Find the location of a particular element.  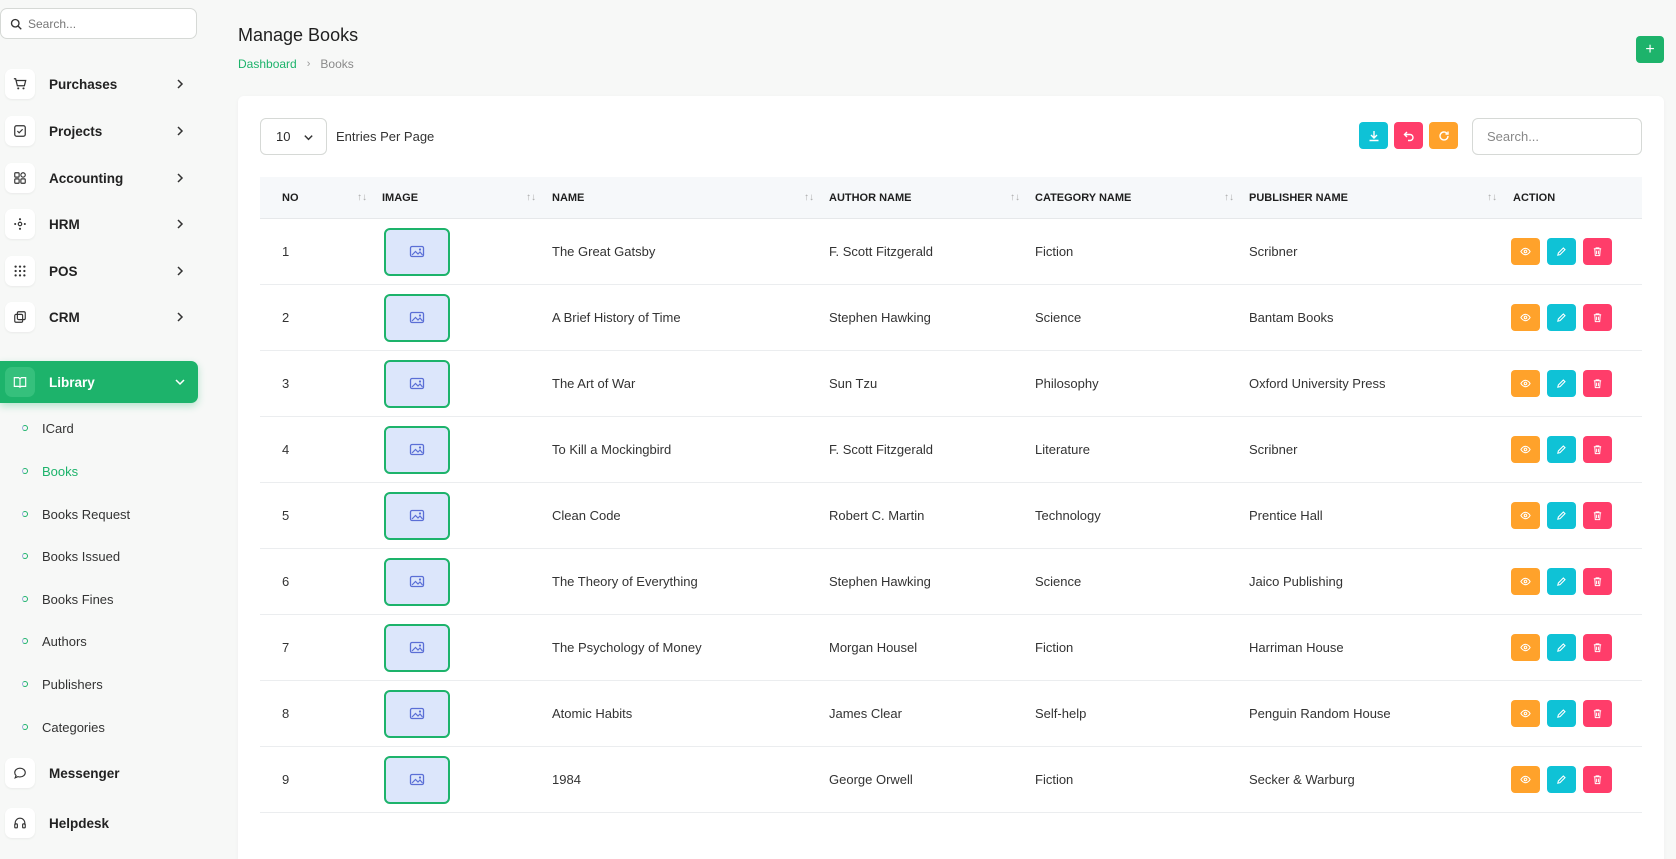

add-book-button: + is located at coordinates (1650, 49).